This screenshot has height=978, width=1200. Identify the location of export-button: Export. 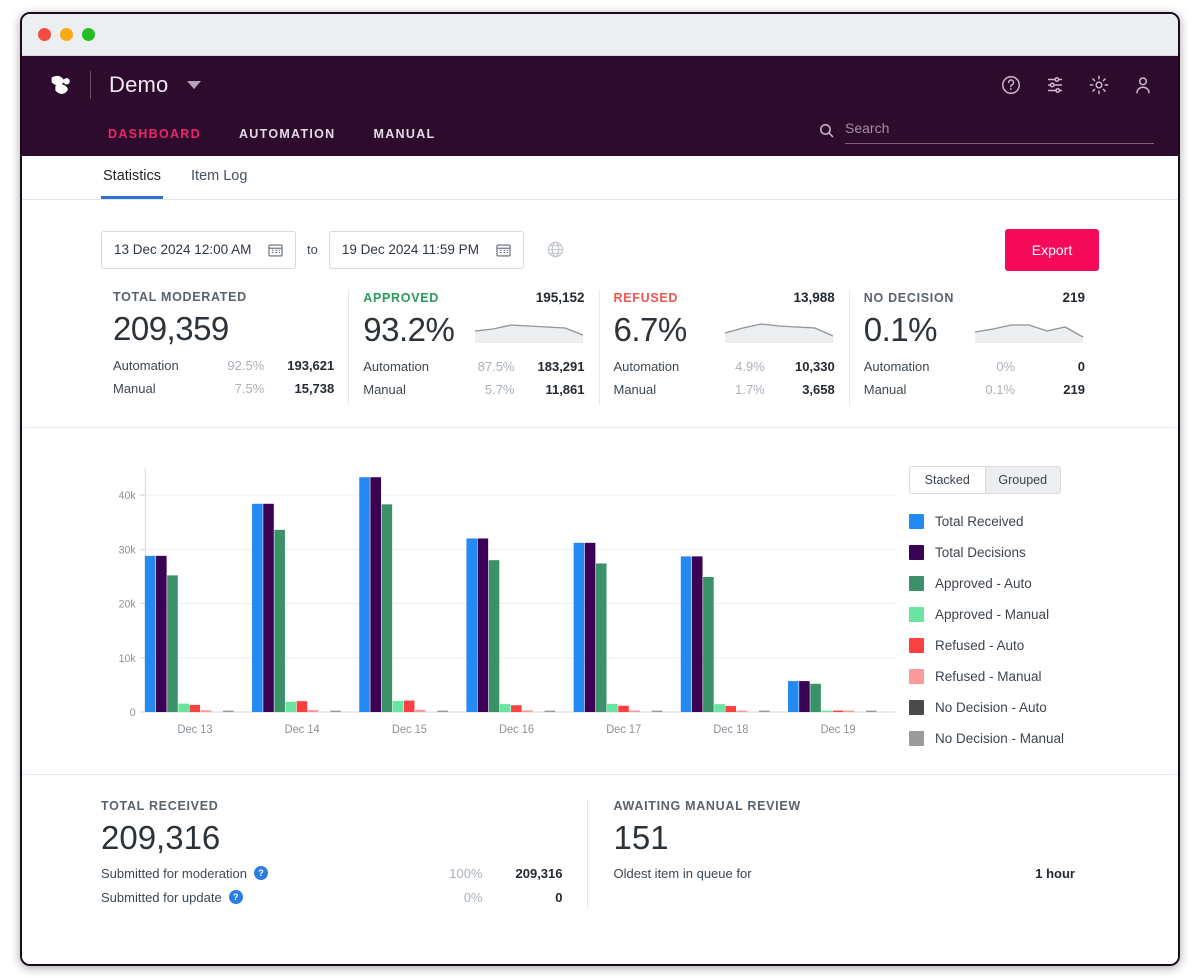
(1052, 249).